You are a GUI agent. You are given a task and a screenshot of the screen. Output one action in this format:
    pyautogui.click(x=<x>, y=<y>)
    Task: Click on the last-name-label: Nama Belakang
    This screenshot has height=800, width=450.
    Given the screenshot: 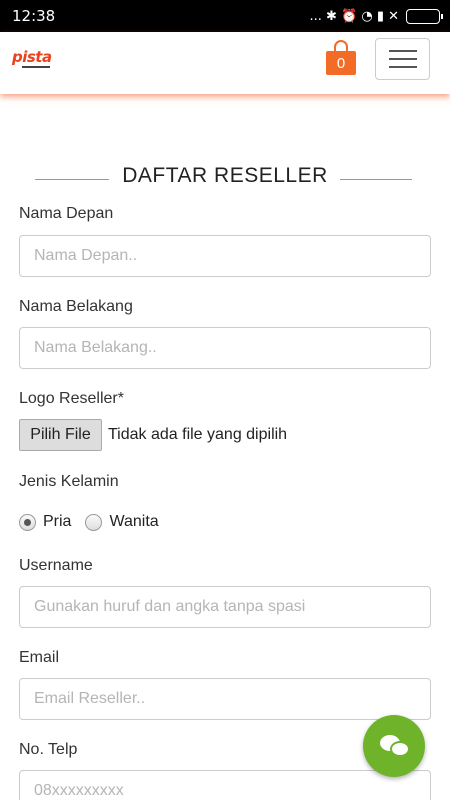 What is the action you would take?
    pyautogui.click(x=76, y=306)
    